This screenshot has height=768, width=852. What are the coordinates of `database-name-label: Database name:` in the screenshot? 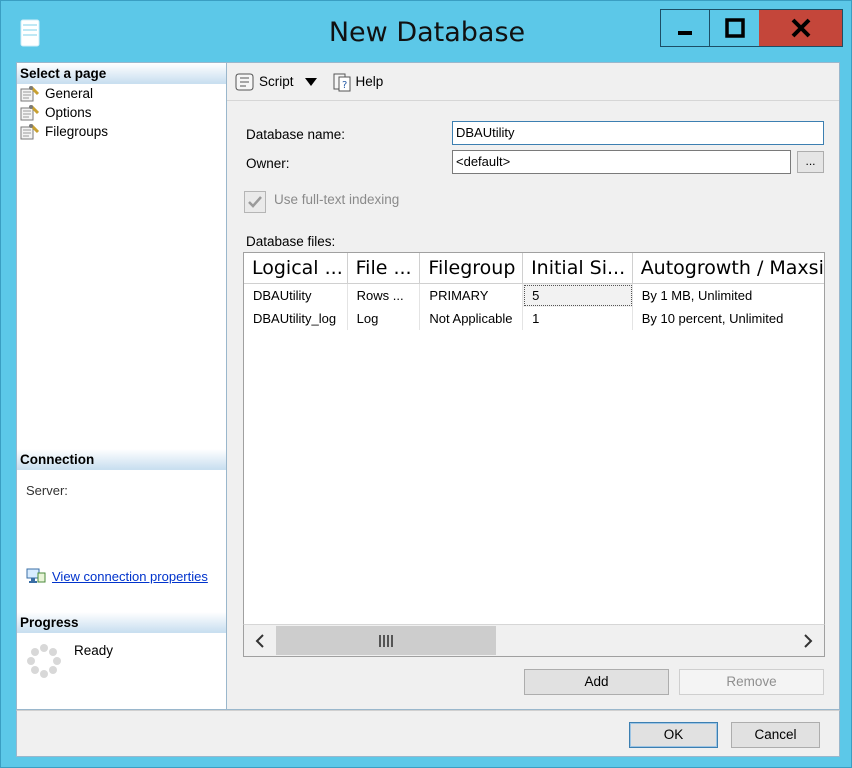 It's located at (296, 134).